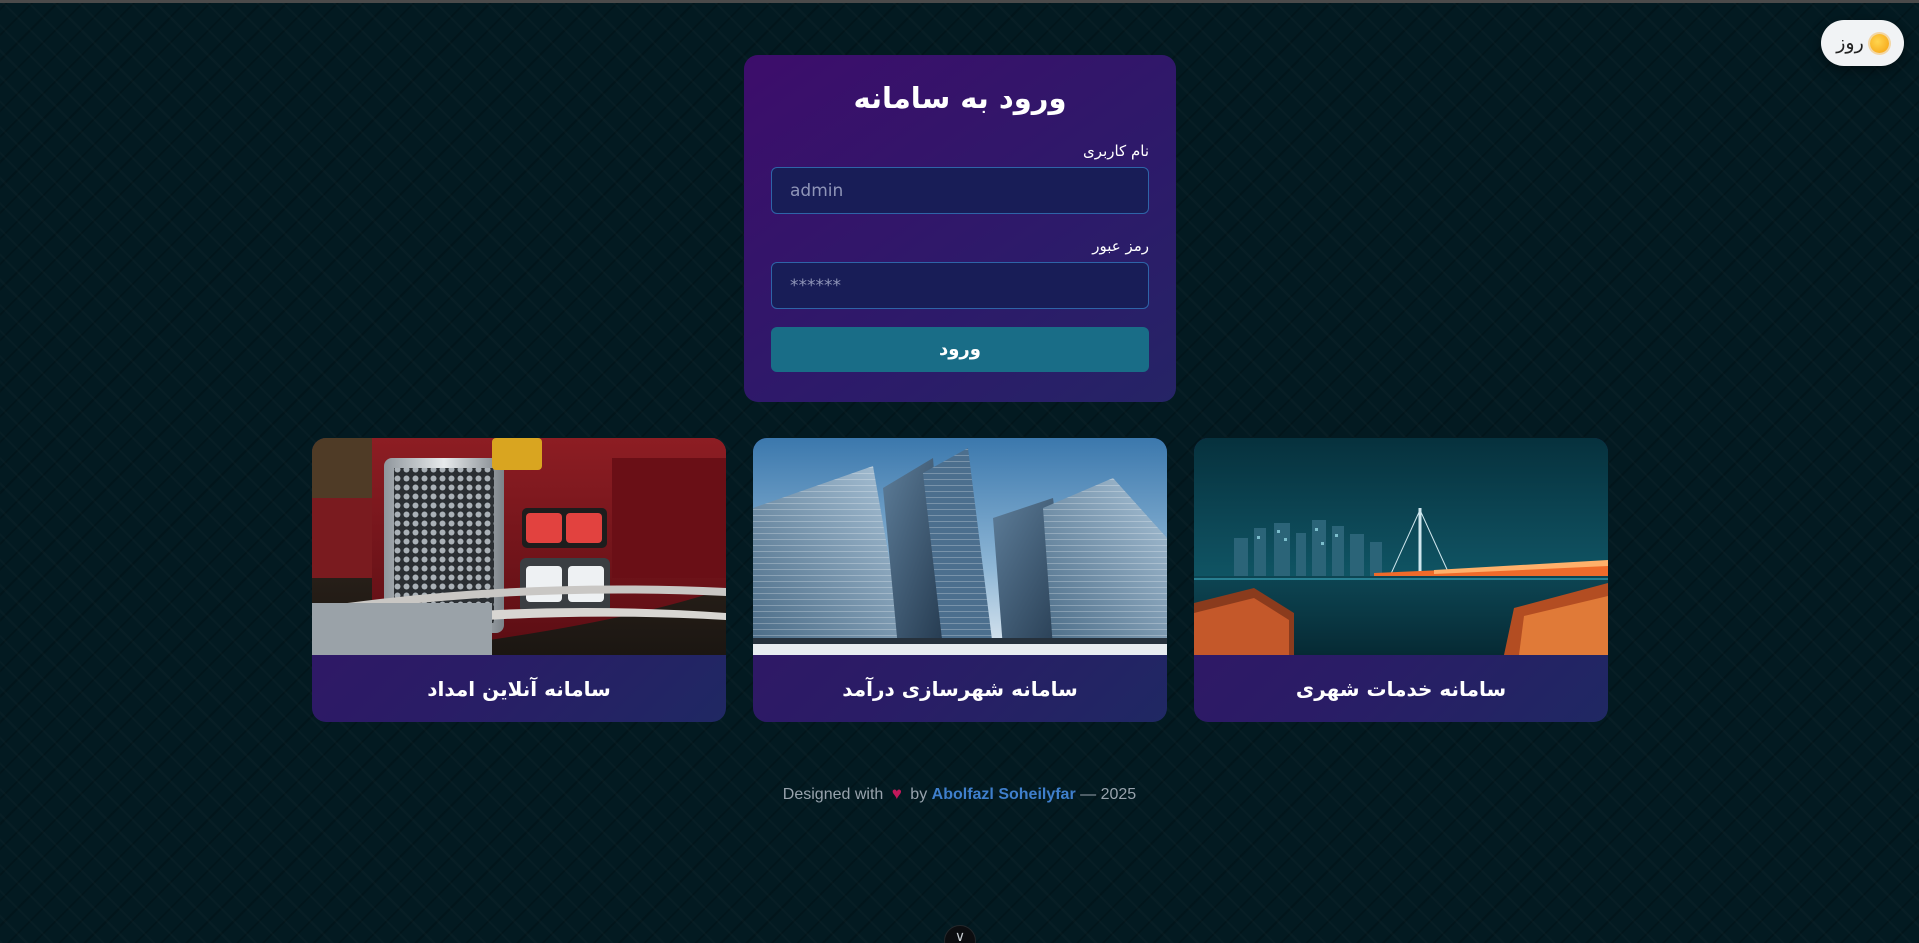 This screenshot has width=1919, height=943. What do you see at coordinates (919, 794) in the screenshot?
I see `footer-by: by` at bounding box center [919, 794].